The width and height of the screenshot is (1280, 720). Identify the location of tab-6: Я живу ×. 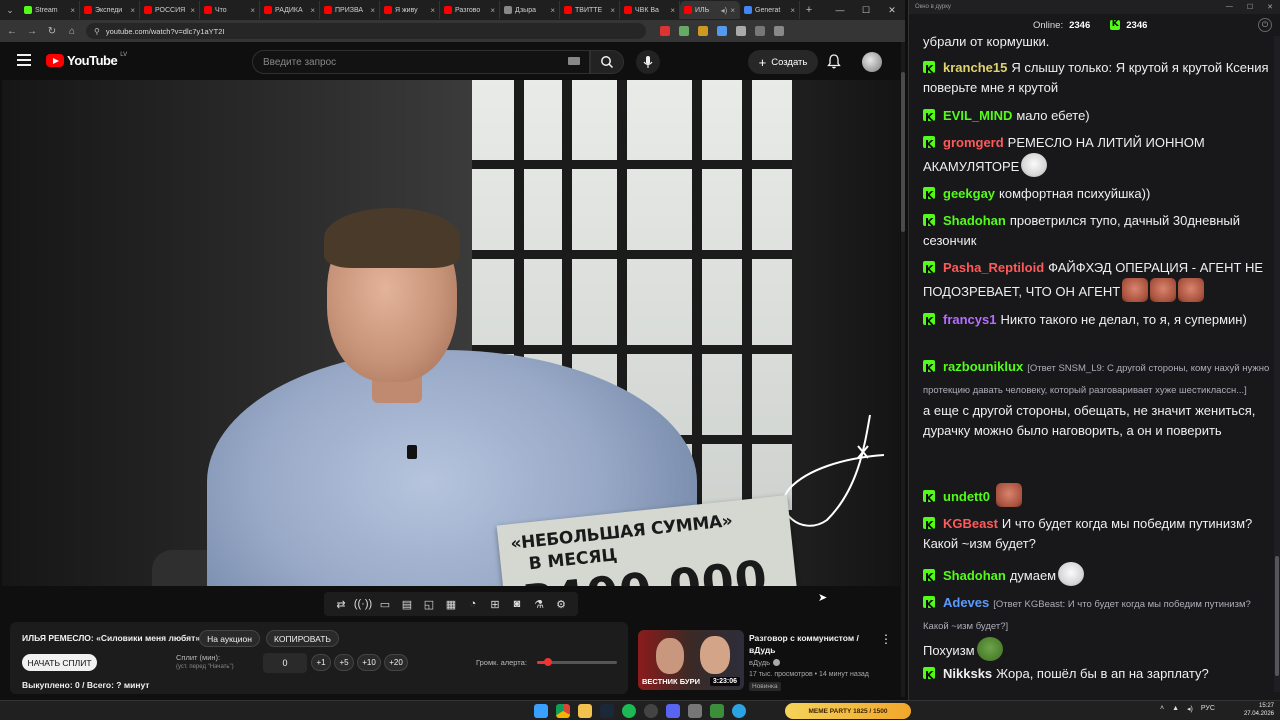
(410, 10).